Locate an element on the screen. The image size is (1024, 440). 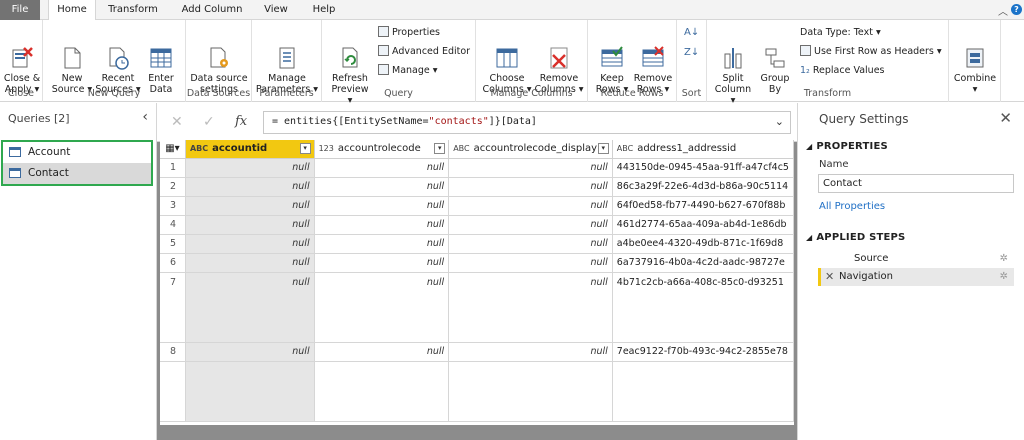
cancel-formula-icon: ✕ is located at coordinates (177, 122).